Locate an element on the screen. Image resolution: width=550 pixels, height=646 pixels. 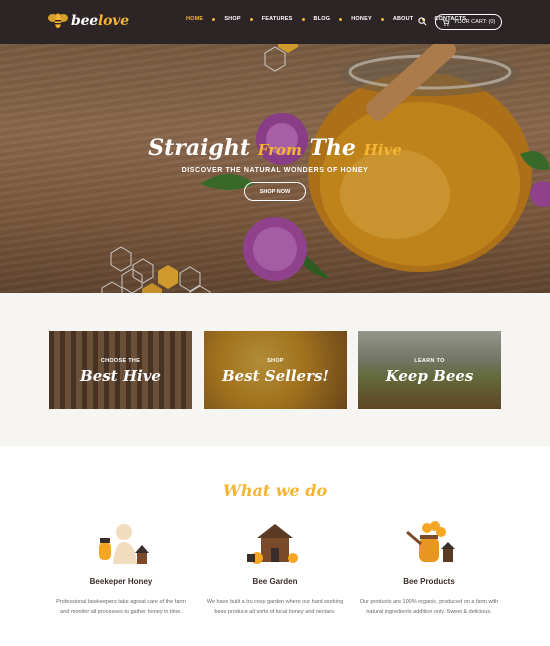
honey-products-icon is located at coordinates (430, 541).